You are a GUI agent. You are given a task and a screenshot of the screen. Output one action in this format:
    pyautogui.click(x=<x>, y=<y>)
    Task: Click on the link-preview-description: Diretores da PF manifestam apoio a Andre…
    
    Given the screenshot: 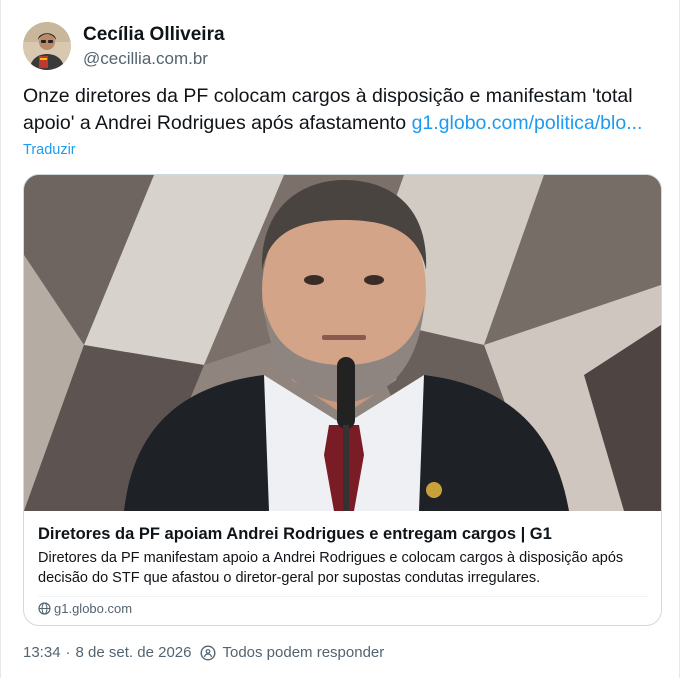 What is the action you would take?
    pyautogui.click(x=331, y=568)
    